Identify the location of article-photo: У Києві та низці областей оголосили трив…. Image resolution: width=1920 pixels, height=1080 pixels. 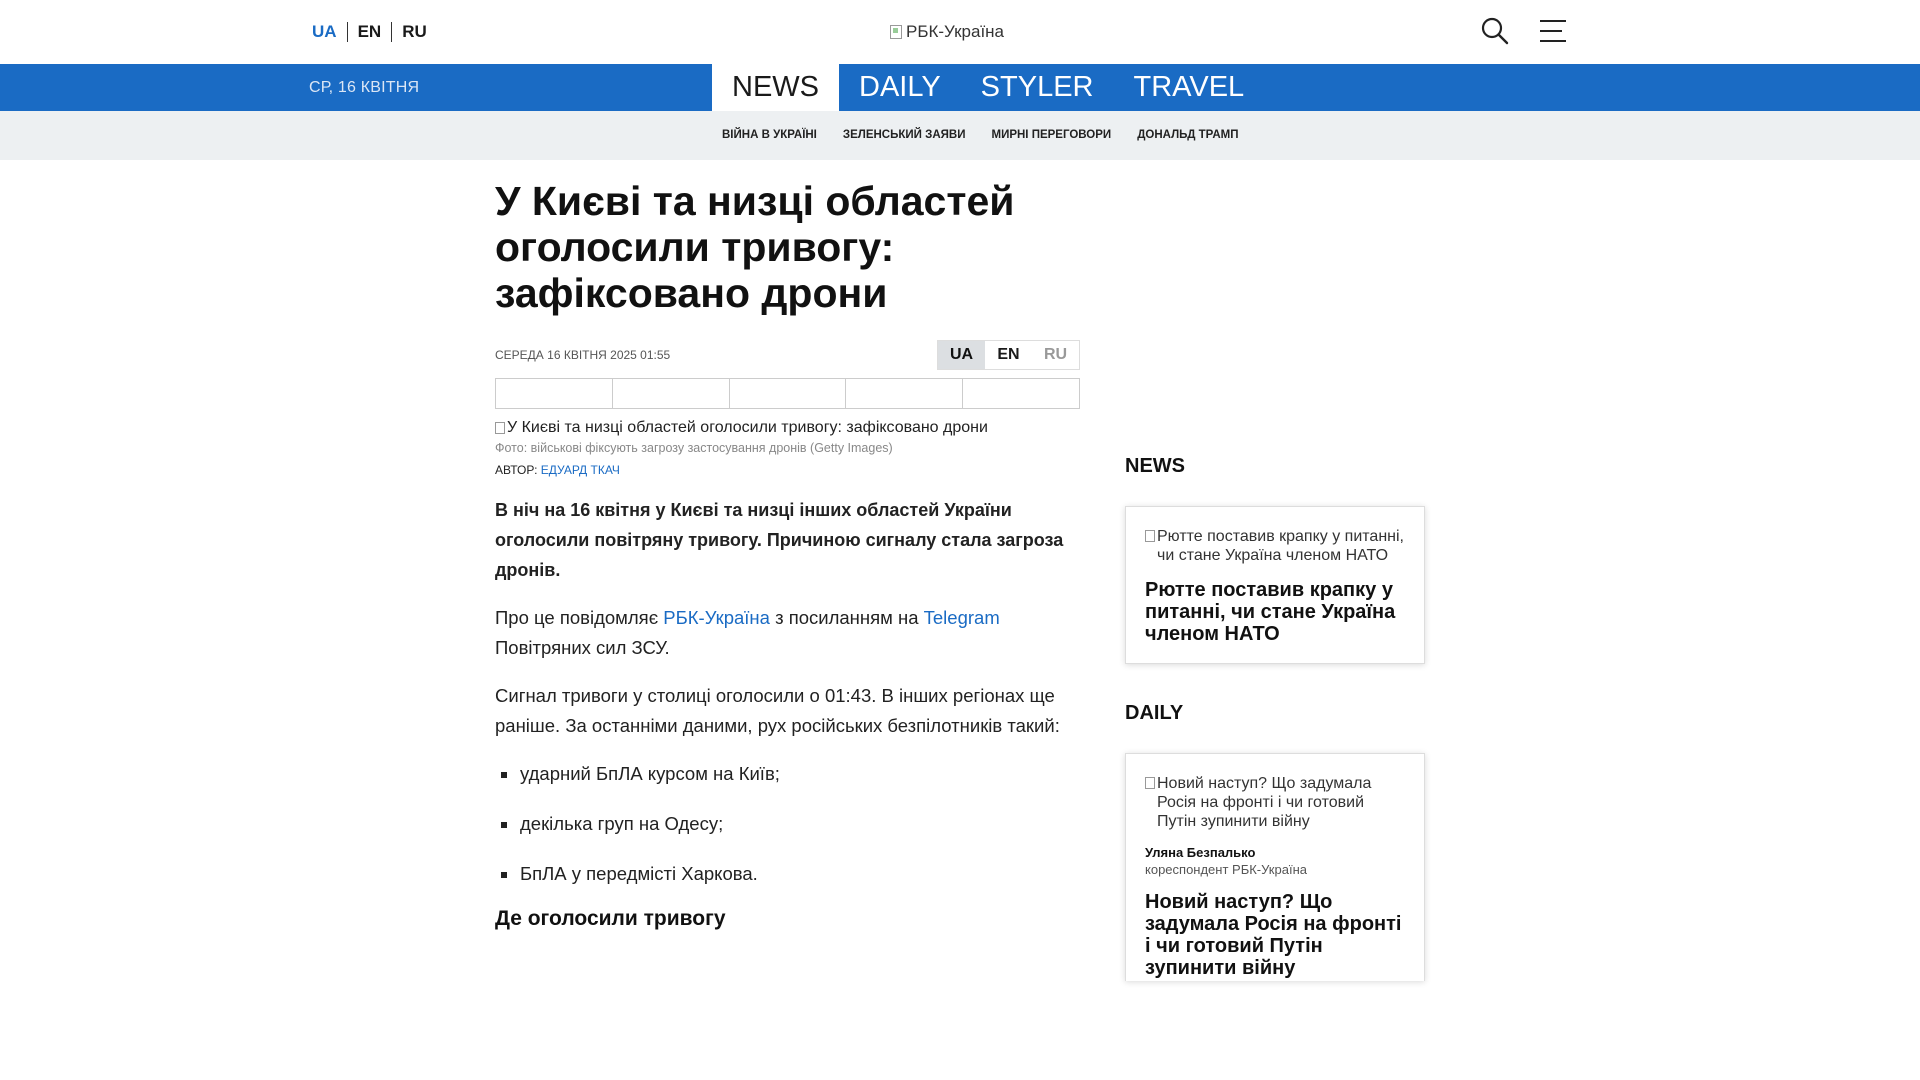
(787, 428).